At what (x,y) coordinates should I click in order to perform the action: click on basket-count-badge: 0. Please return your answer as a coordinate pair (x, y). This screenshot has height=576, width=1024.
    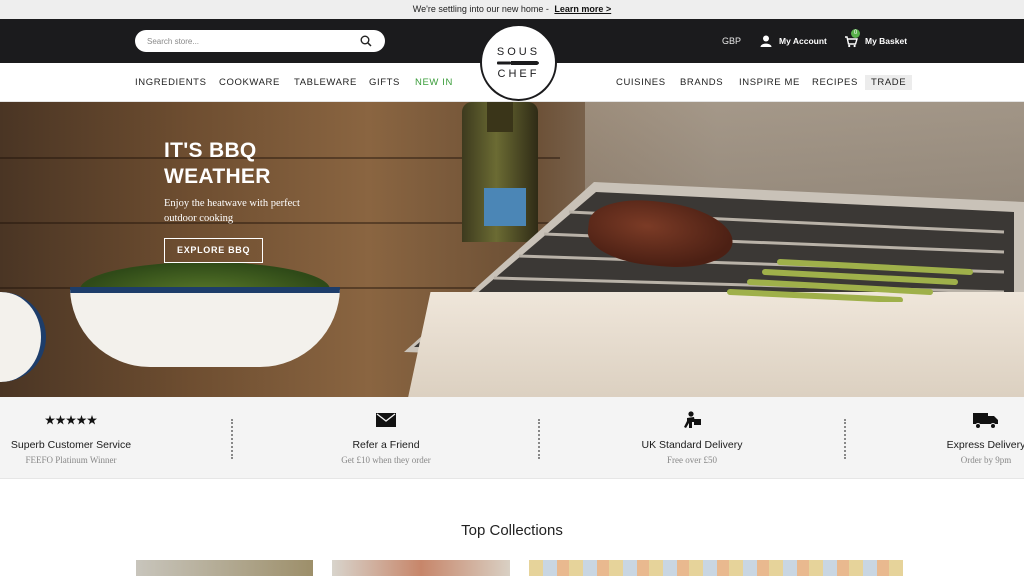
    Looking at the image, I should click on (855, 33).